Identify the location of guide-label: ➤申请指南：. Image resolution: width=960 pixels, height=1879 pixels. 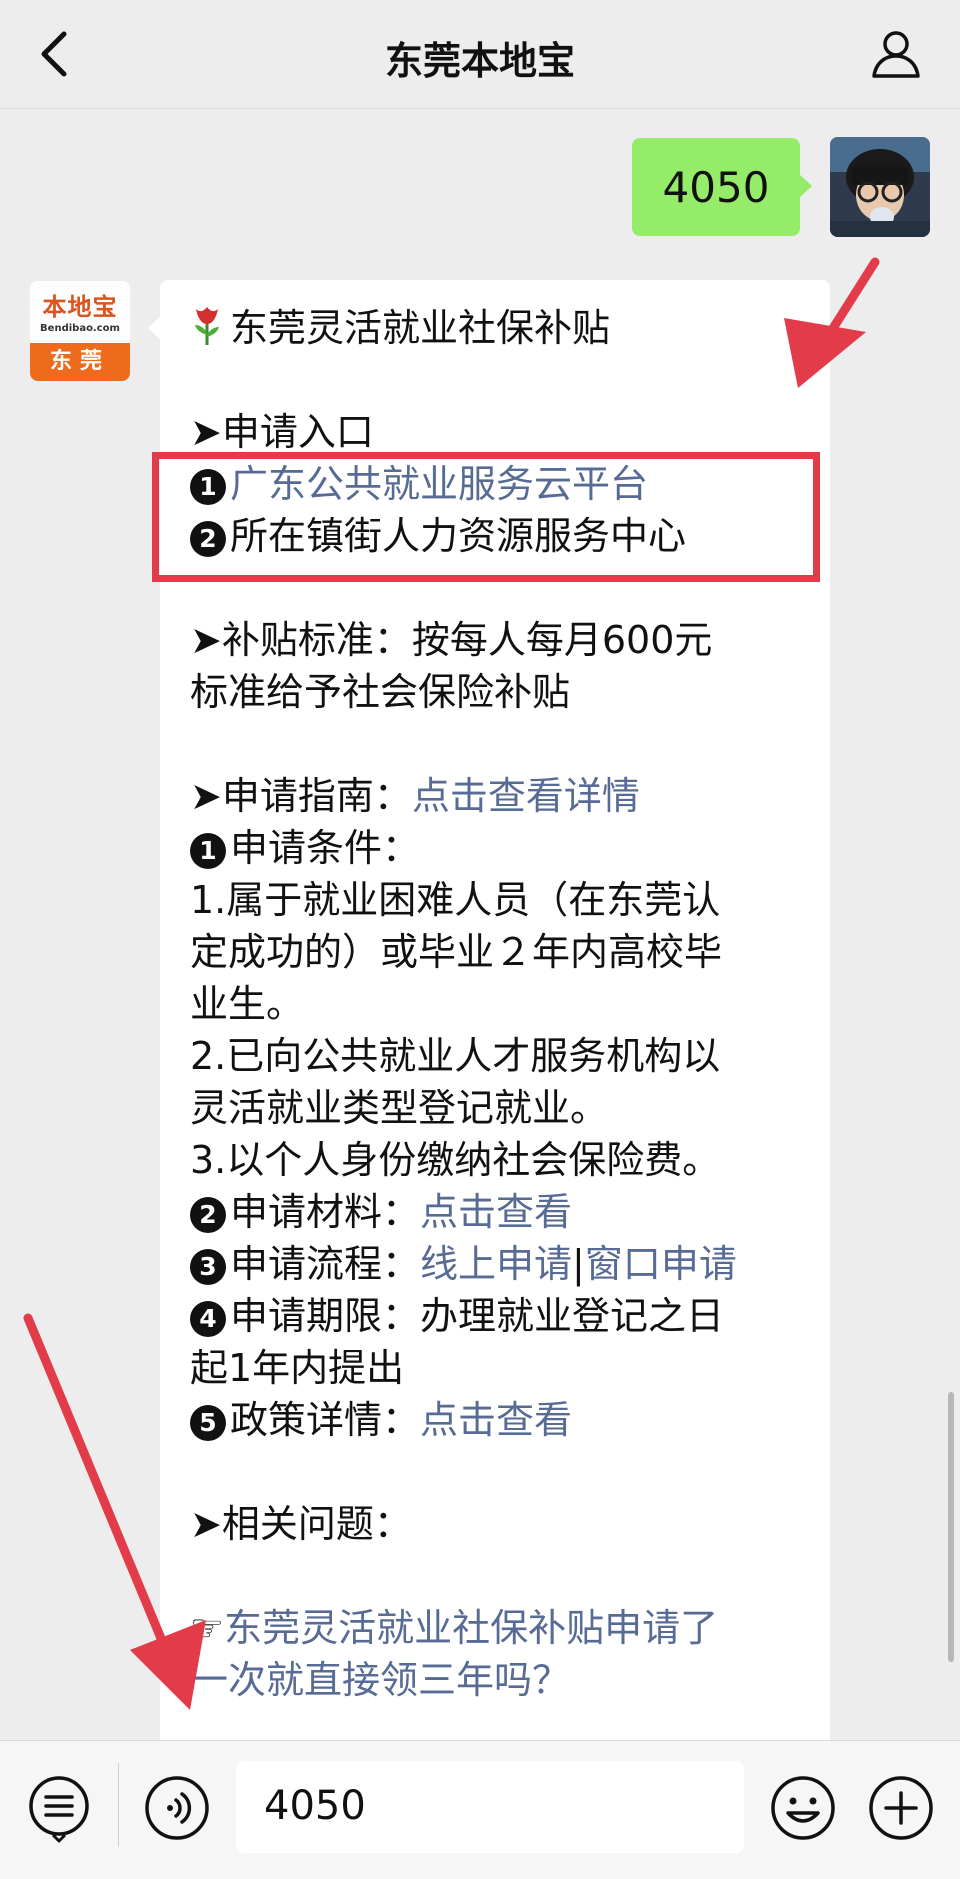
(301, 796).